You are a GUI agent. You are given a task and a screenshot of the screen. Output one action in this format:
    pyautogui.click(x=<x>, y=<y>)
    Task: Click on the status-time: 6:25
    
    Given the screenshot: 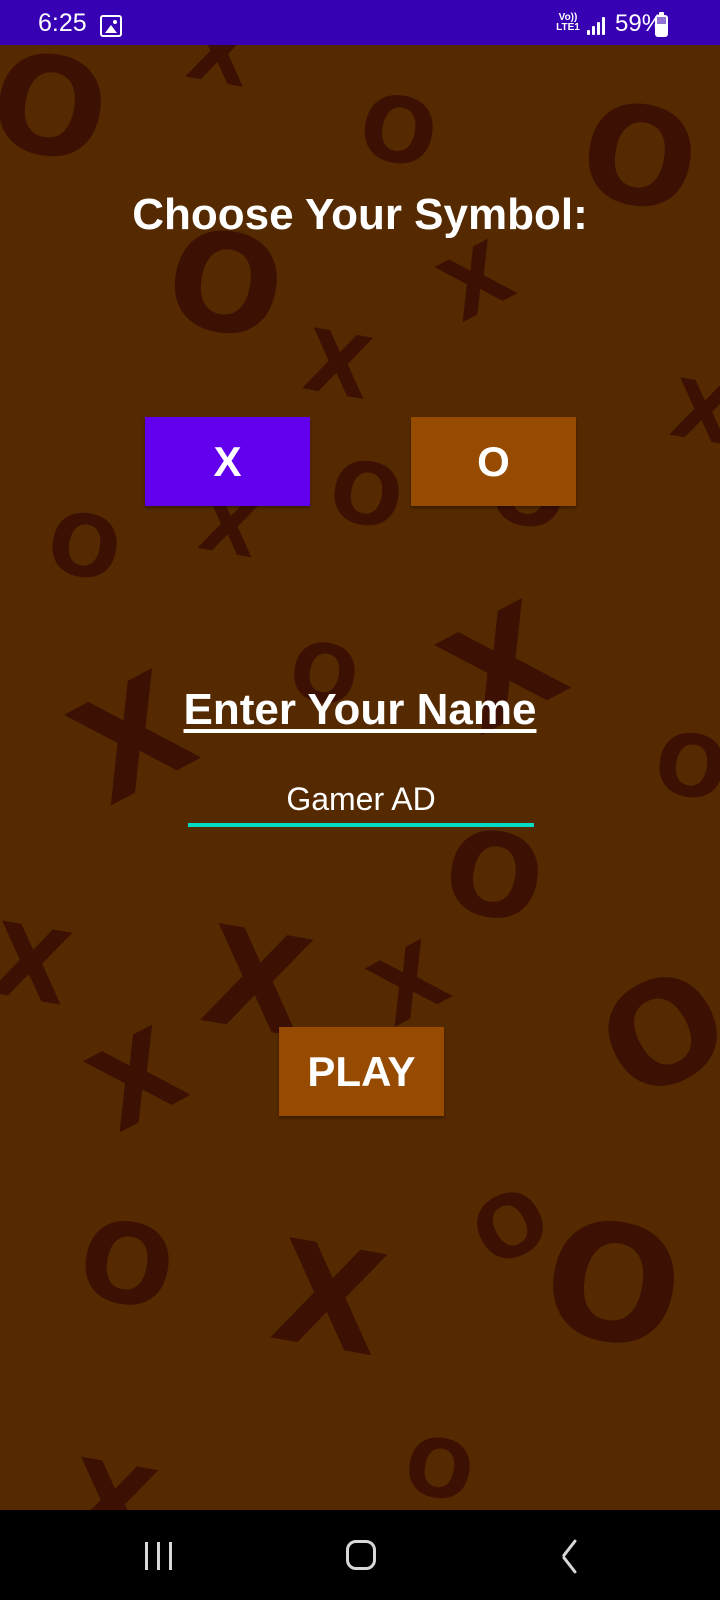 What is the action you would take?
    pyautogui.click(x=62, y=23)
    